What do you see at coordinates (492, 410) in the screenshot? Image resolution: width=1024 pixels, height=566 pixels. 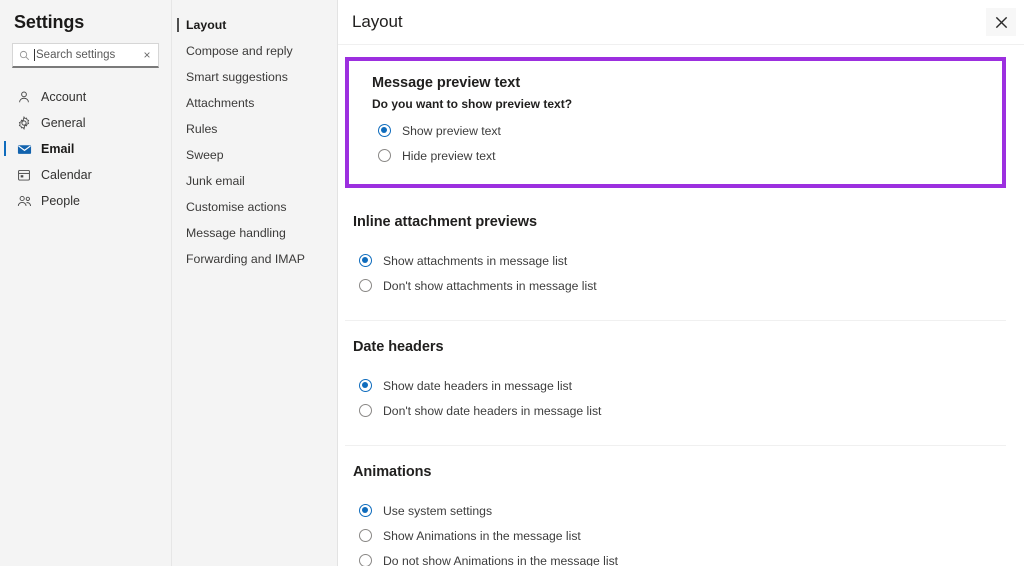 I see `radio-label: Don't show date headers in message list` at bounding box center [492, 410].